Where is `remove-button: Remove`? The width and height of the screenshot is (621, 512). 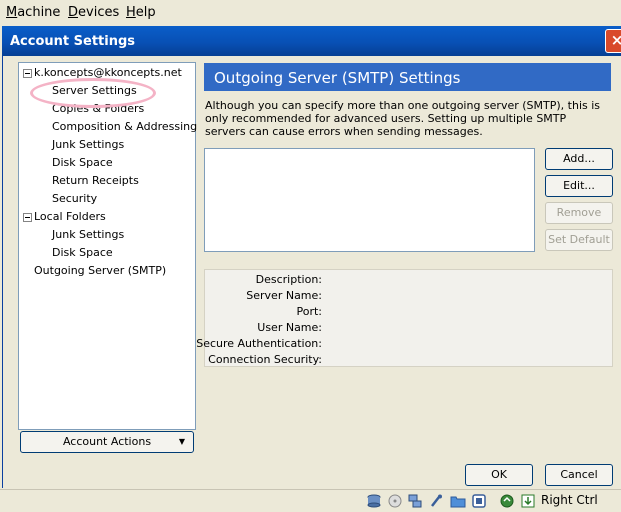 remove-button: Remove is located at coordinates (579, 213).